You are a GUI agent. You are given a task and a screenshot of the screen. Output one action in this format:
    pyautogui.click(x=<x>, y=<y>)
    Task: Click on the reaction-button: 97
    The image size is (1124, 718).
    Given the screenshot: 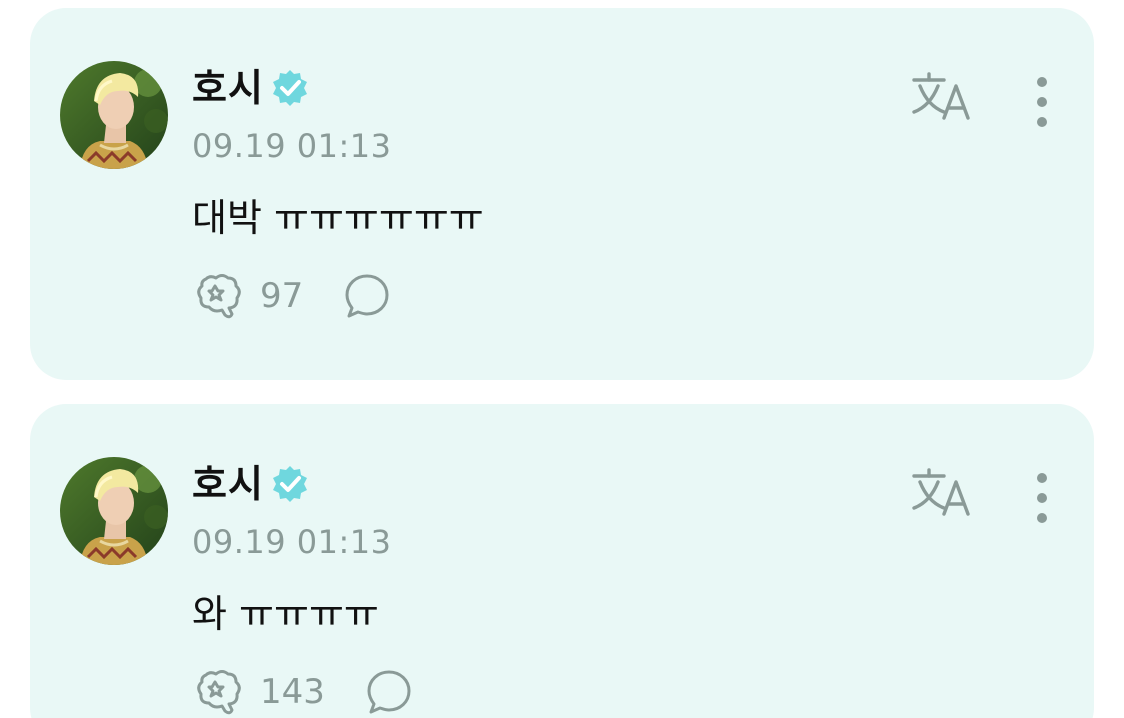 What is the action you would take?
    pyautogui.click(x=247, y=296)
    